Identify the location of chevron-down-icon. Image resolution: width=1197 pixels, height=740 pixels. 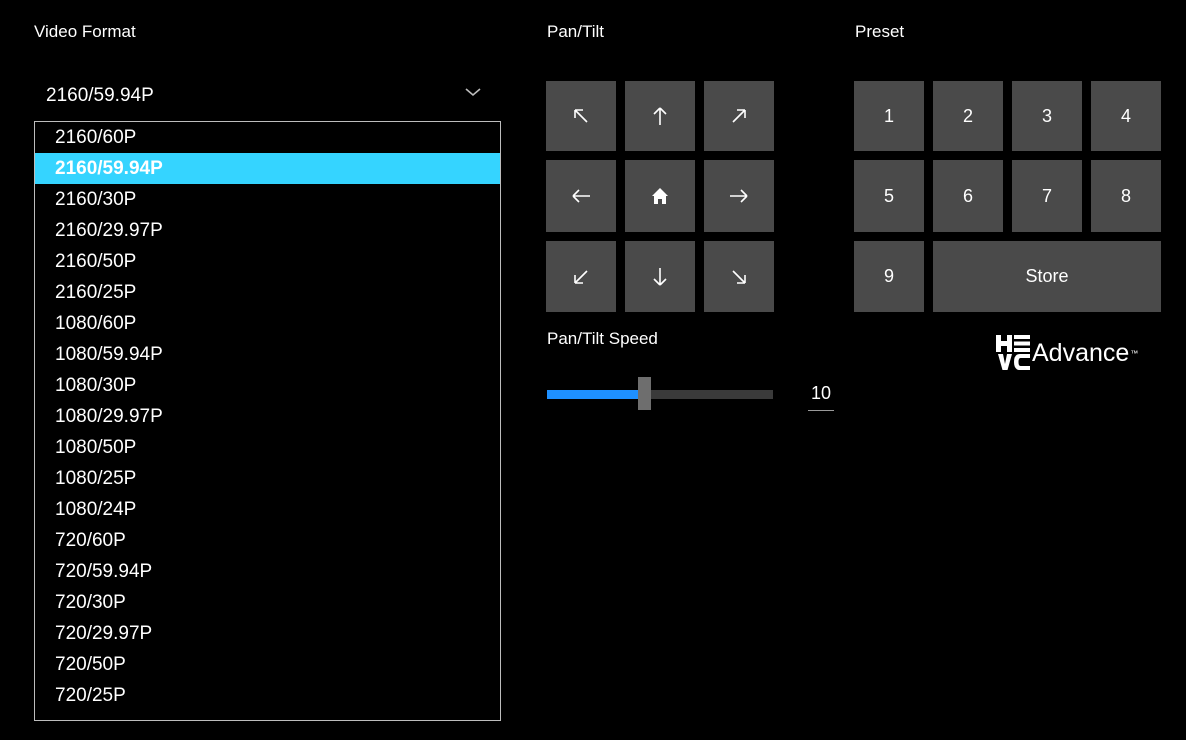
(473, 92).